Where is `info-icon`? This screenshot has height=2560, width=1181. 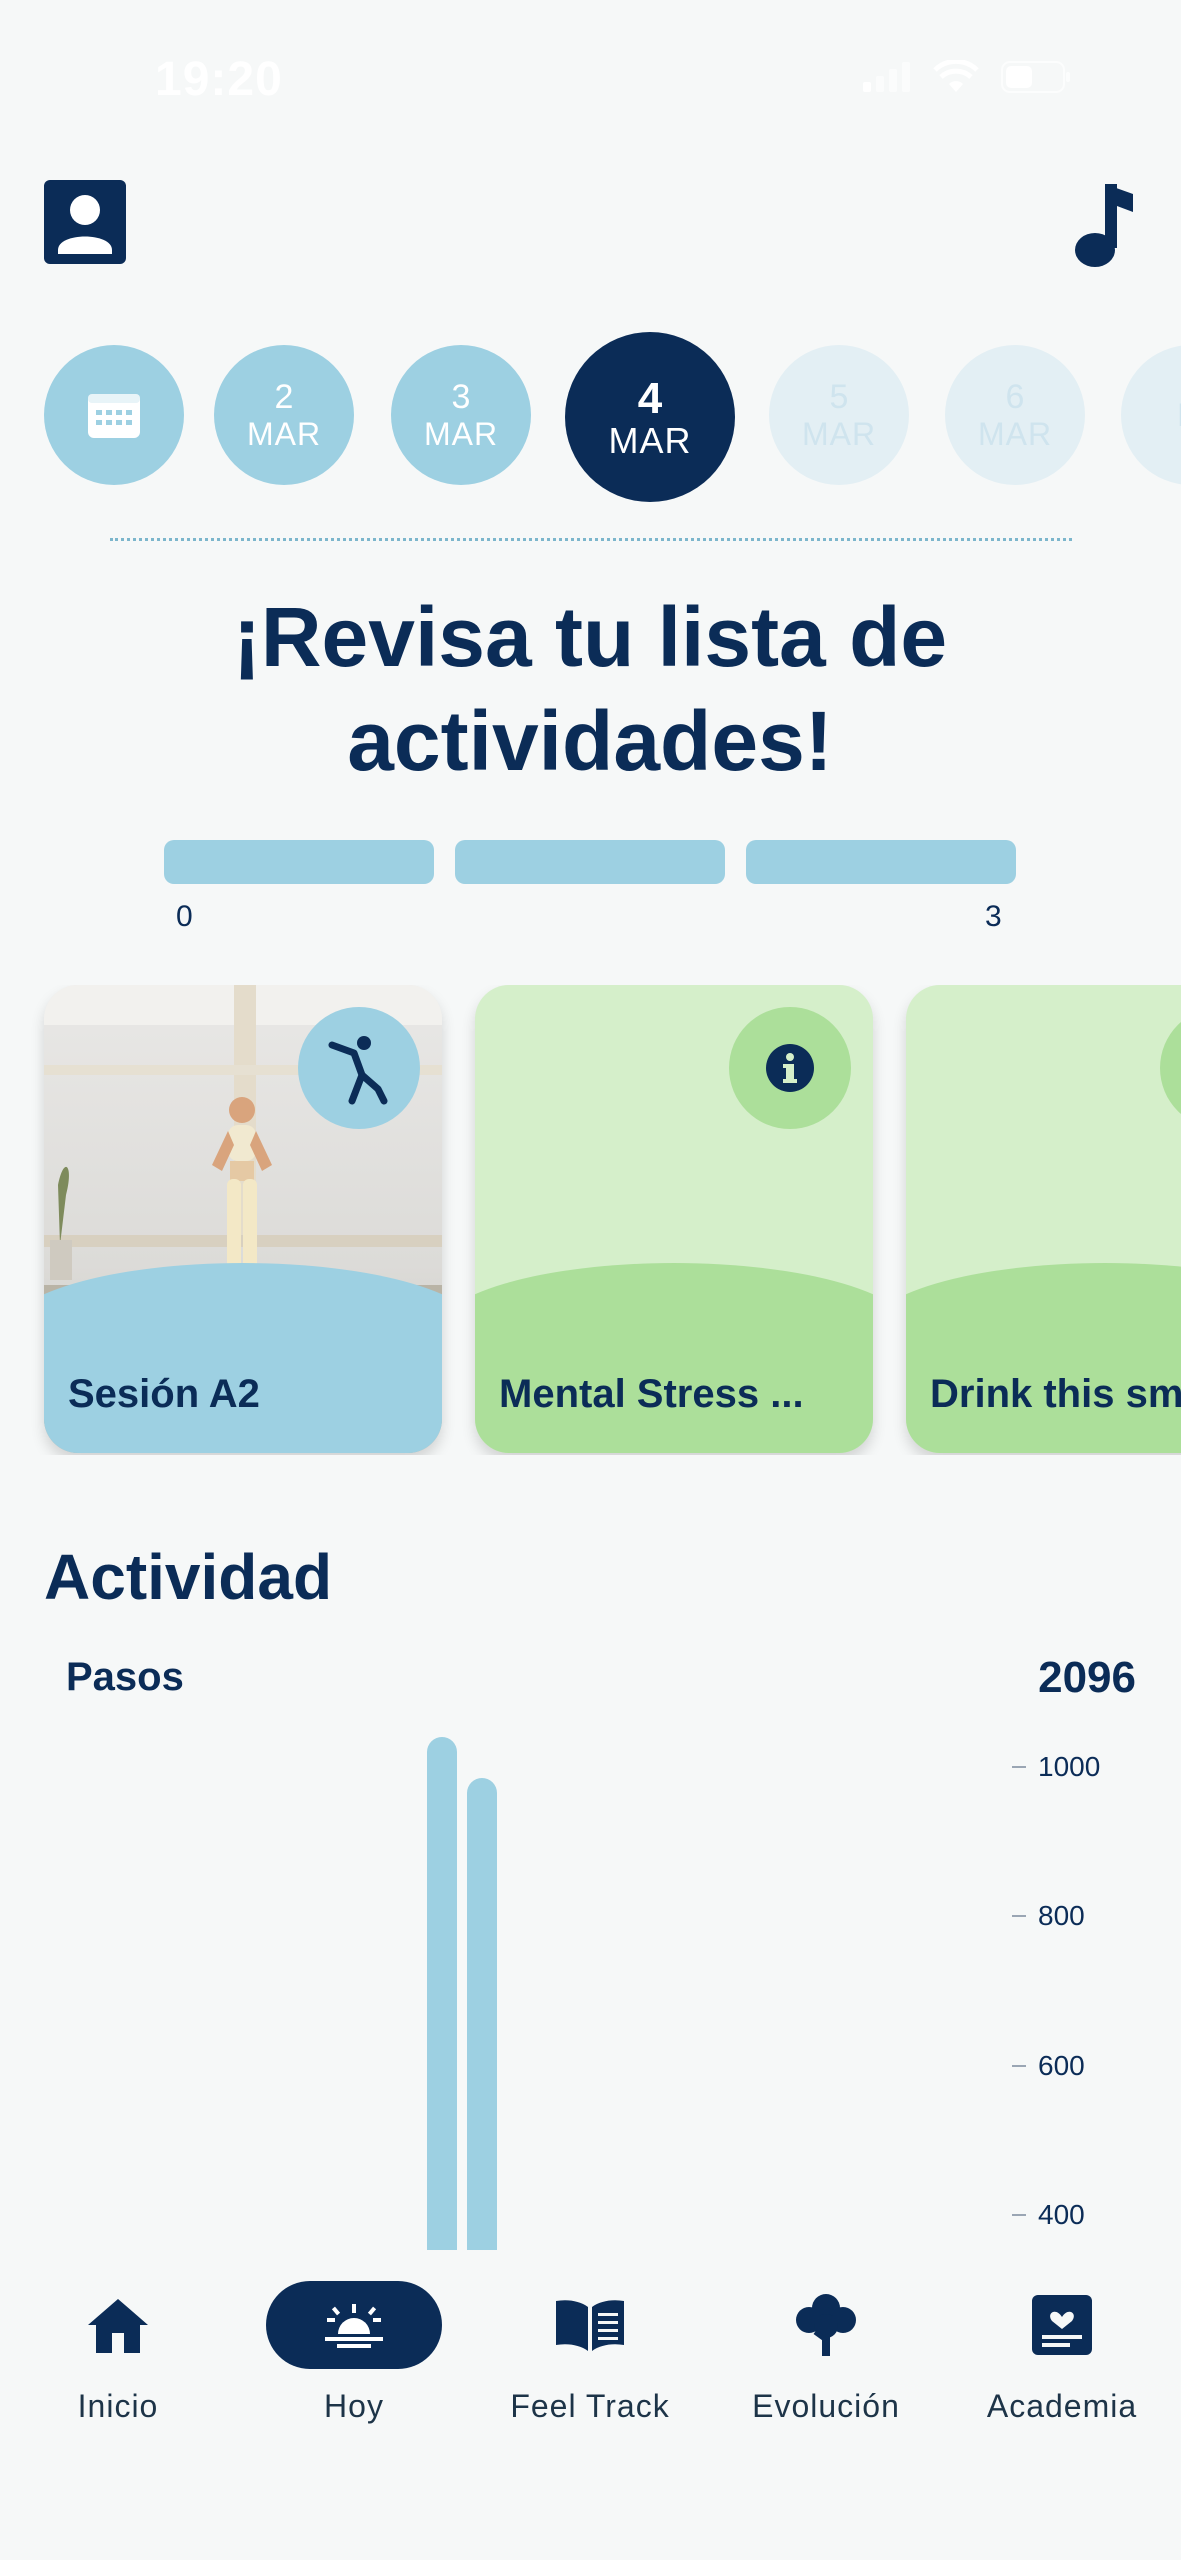
info-icon is located at coordinates (790, 1068).